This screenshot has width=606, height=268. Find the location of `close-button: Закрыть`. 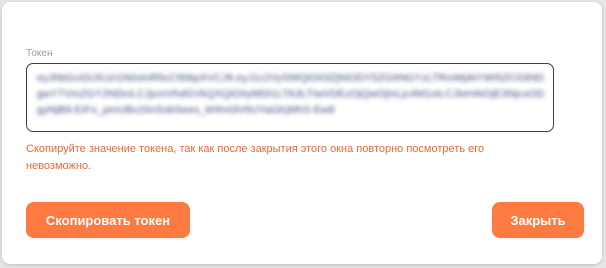

close-button: Закрыть is located at coordinates (538, 220).